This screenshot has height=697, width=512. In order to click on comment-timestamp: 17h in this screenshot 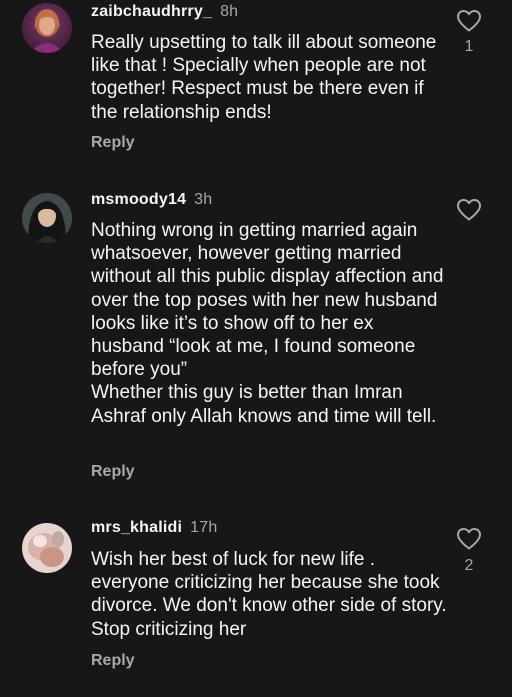, I will do `click(204, 527)`.